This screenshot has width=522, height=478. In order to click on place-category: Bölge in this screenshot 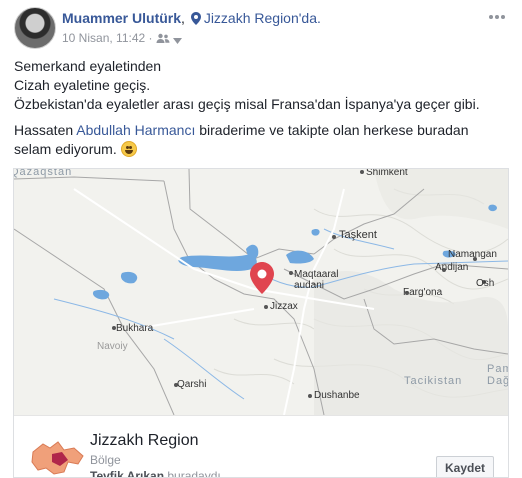, I will do `click(105, 460)`.